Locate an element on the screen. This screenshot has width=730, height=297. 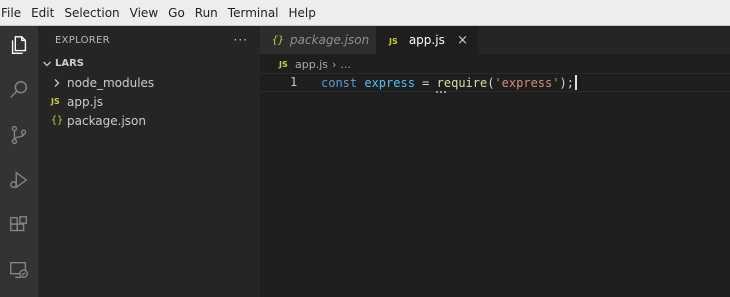
menu-go: Go is located at coordinates (176, 13).